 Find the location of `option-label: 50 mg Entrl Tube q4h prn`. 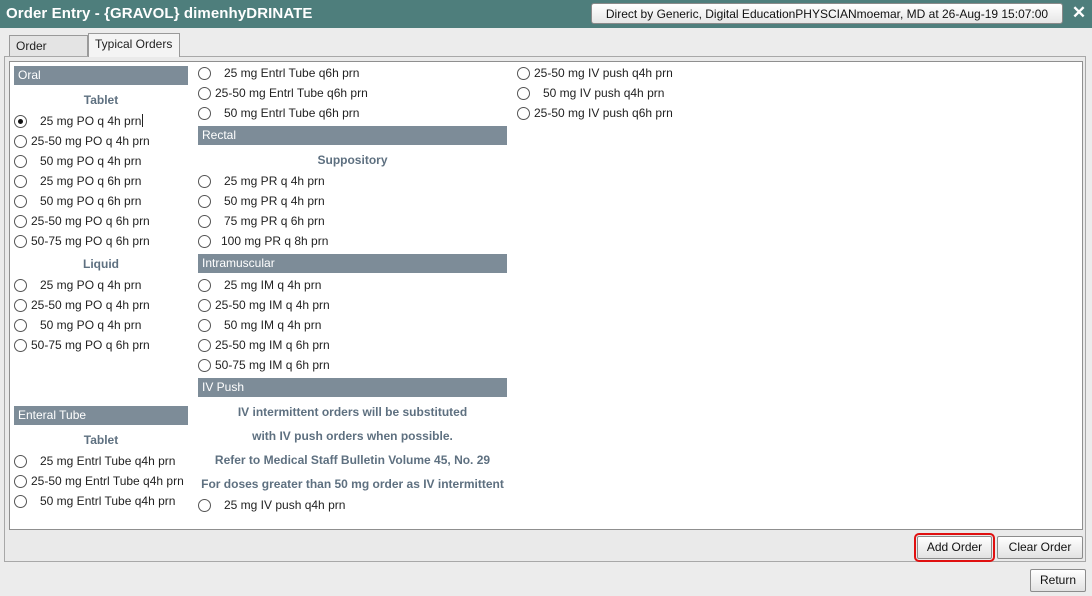

option-label: 50 mg Entrl Tube q4h prn is located at coordinates (108, 501).